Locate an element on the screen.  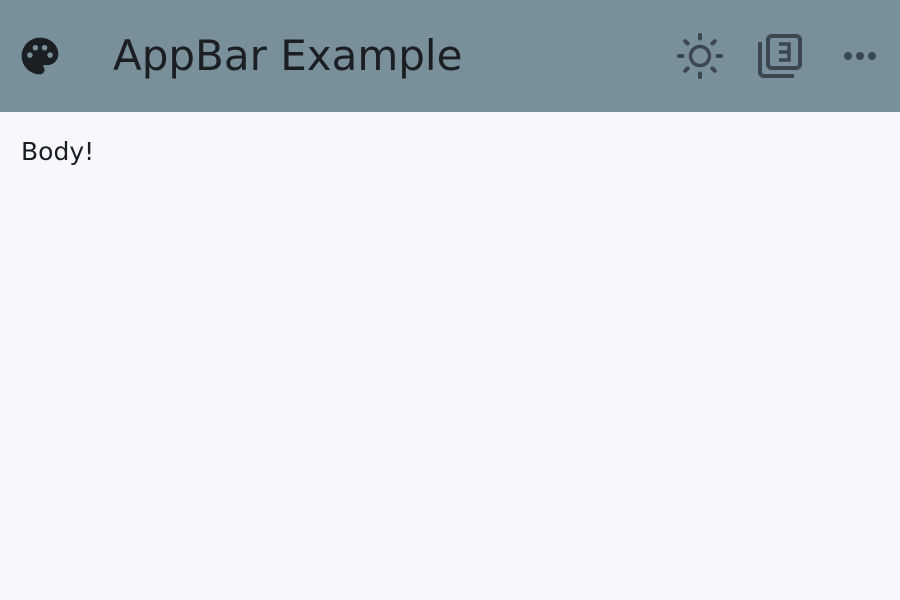
brightness-icon is located at coordinates (700, 56).